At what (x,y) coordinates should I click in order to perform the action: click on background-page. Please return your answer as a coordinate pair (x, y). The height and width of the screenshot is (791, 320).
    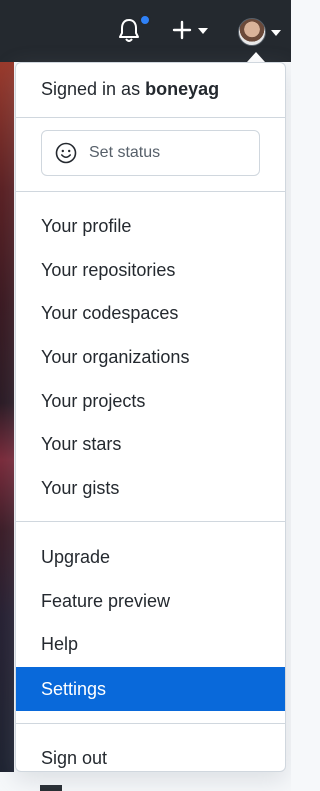
    Looking at the image, I should click on (7, 417).